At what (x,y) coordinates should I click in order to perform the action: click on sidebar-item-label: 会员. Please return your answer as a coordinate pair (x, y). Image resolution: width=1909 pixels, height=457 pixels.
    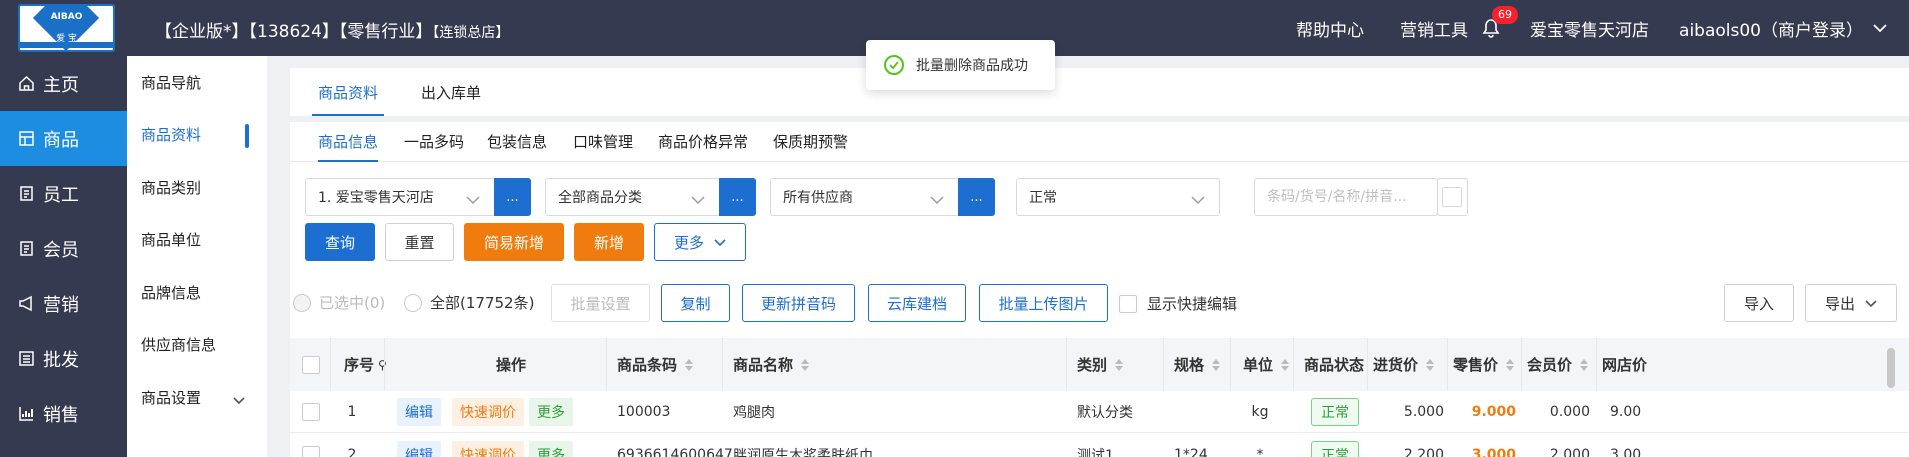
    Looking at the image, I should click on (61, 250).